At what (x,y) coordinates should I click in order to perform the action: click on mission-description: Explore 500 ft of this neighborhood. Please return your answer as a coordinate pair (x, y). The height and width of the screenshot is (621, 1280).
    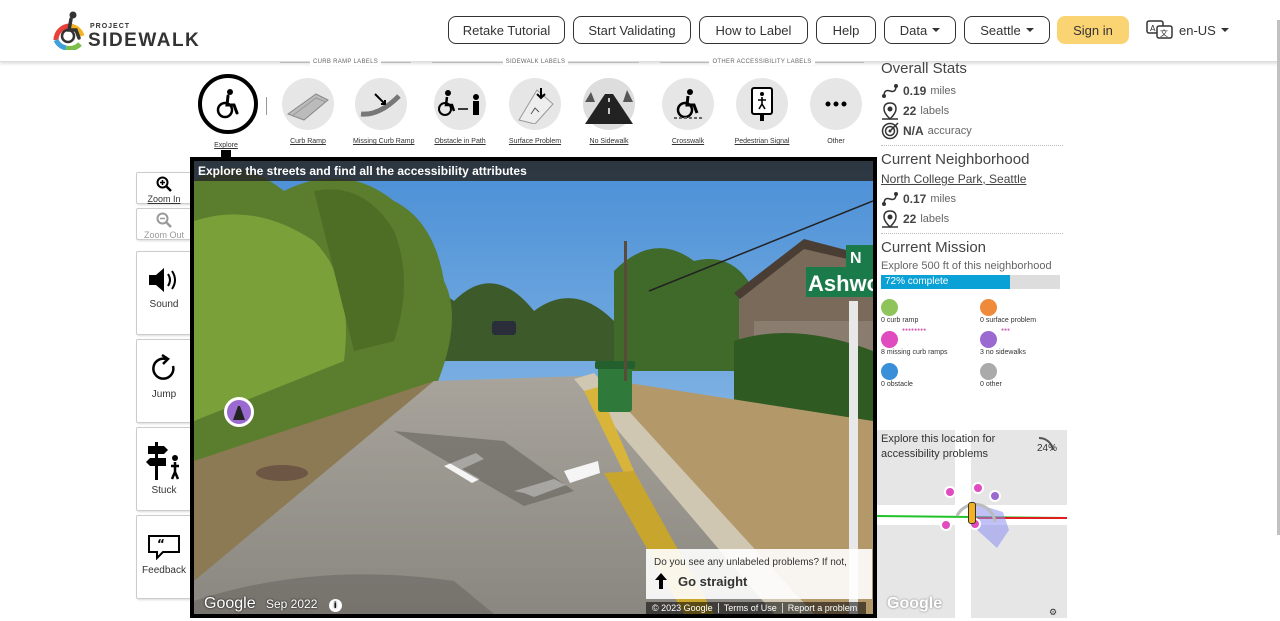
    Looking at the image, I should click on (966, 266).